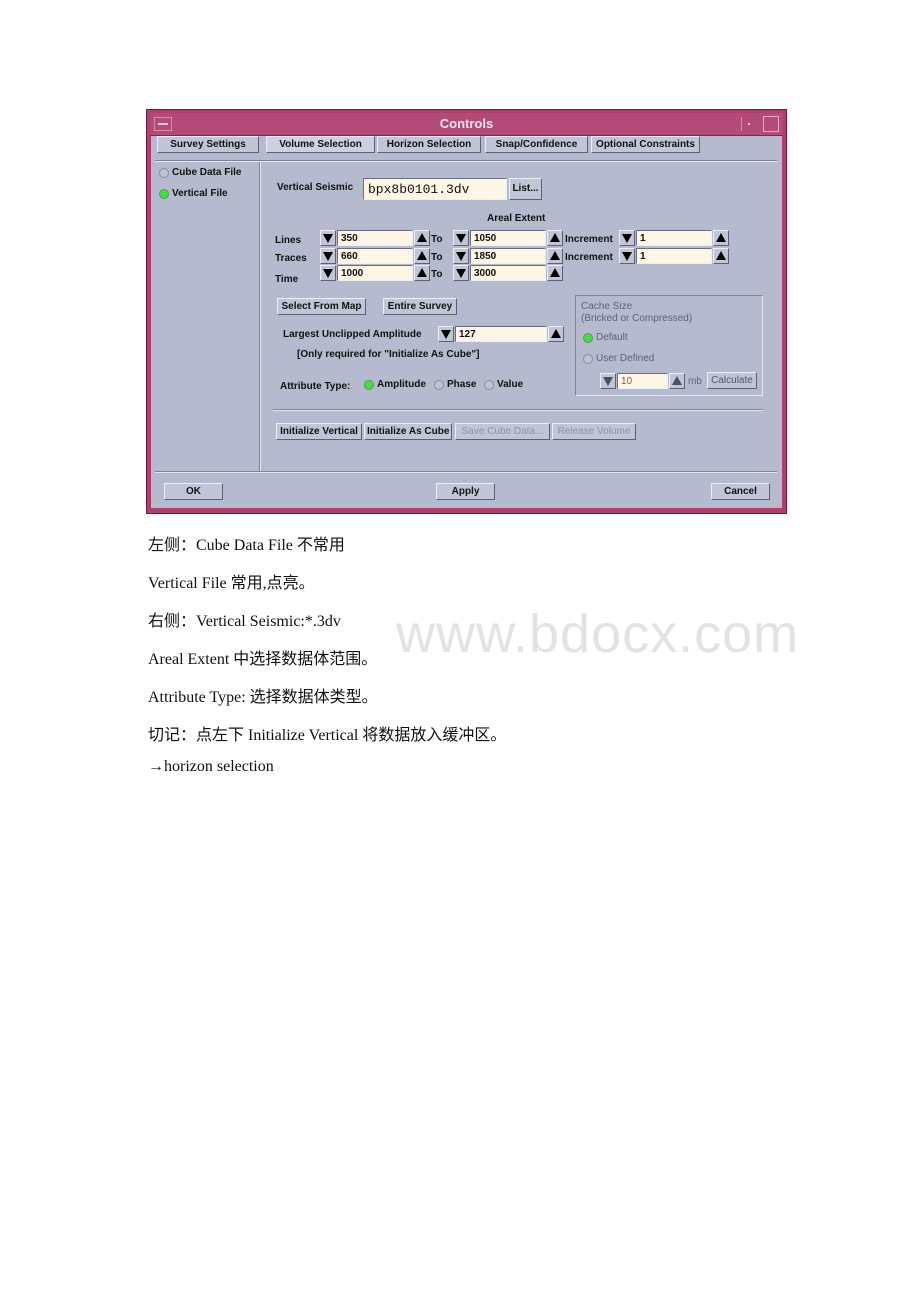  Describe the element at coordinates (422, 256) in the screenshot. I see `traces-from-increment` at that location.